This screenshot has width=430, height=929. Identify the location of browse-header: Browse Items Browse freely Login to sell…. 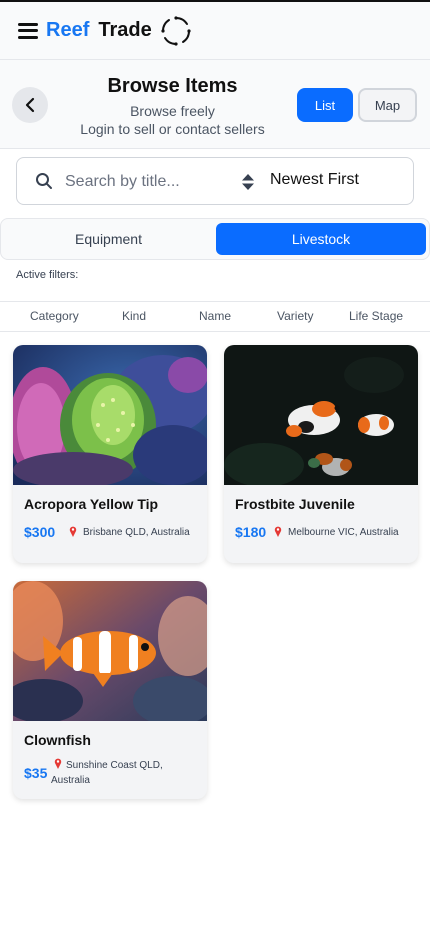
(215, 104).